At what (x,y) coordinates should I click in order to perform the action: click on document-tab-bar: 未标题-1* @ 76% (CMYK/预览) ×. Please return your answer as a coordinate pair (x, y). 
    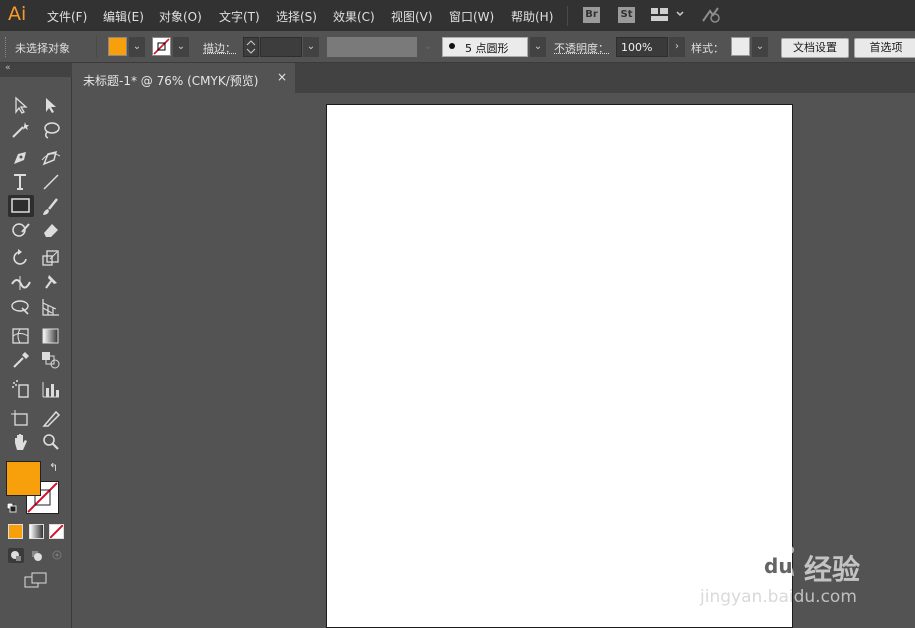
    Looking at the image, I should click on (494, 78).